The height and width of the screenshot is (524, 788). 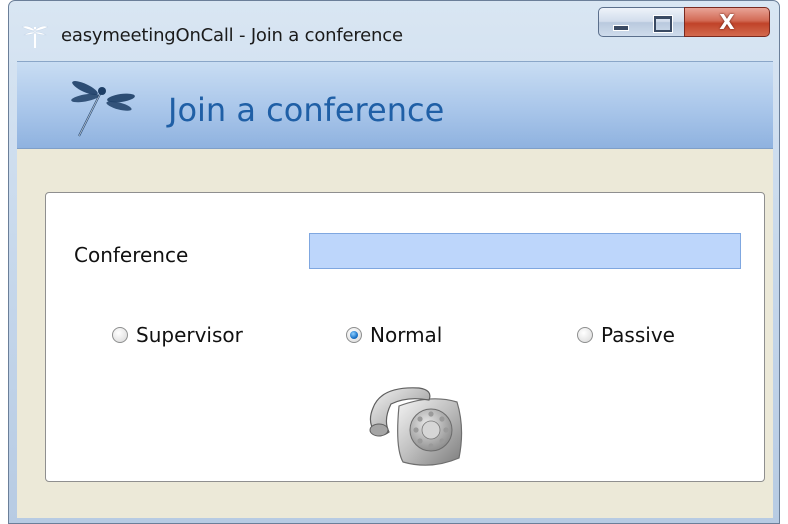 I want to click on close-button: X, so click(x=727, y=22).